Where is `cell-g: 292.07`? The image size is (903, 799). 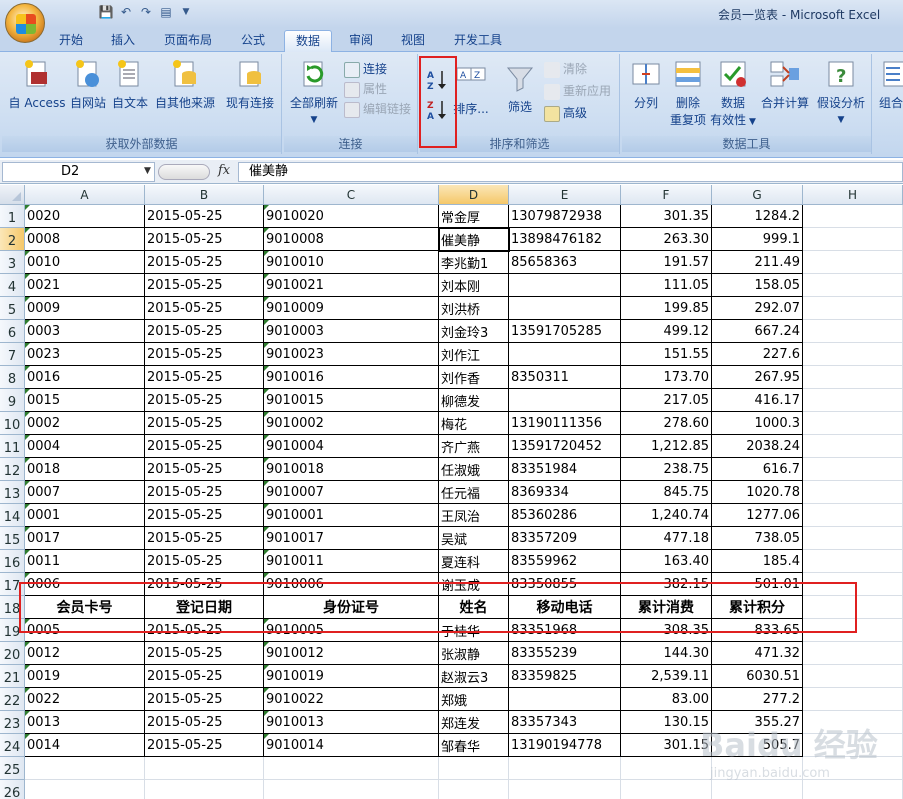
cell-g: 292.07 is located at coordinates (757, 308).